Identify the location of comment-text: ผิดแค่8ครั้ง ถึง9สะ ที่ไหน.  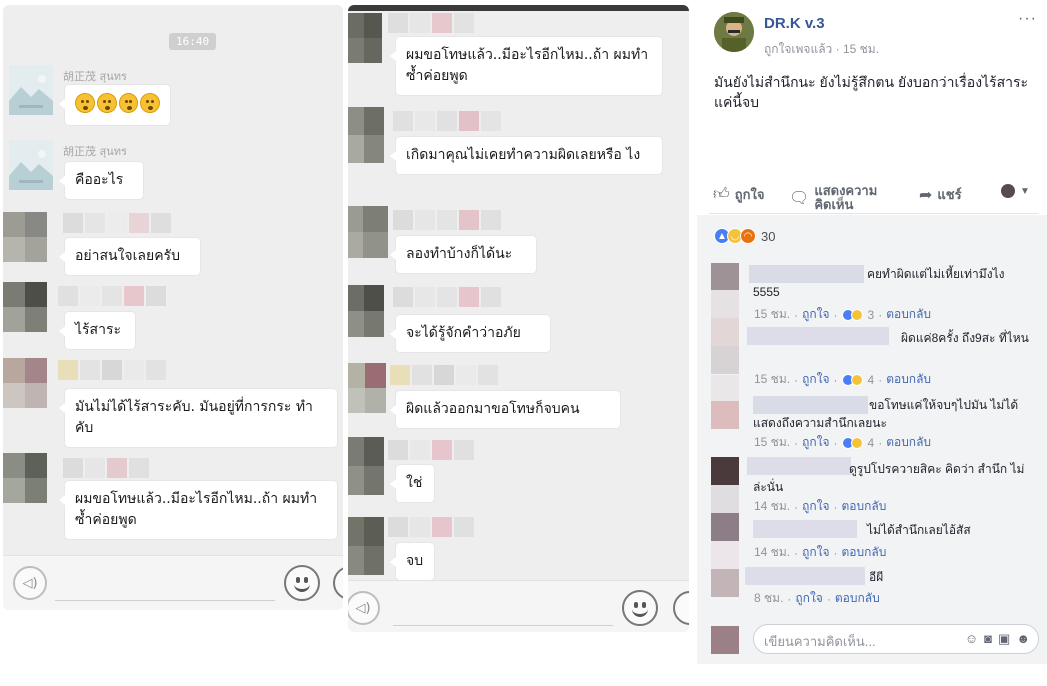
(965, 338).